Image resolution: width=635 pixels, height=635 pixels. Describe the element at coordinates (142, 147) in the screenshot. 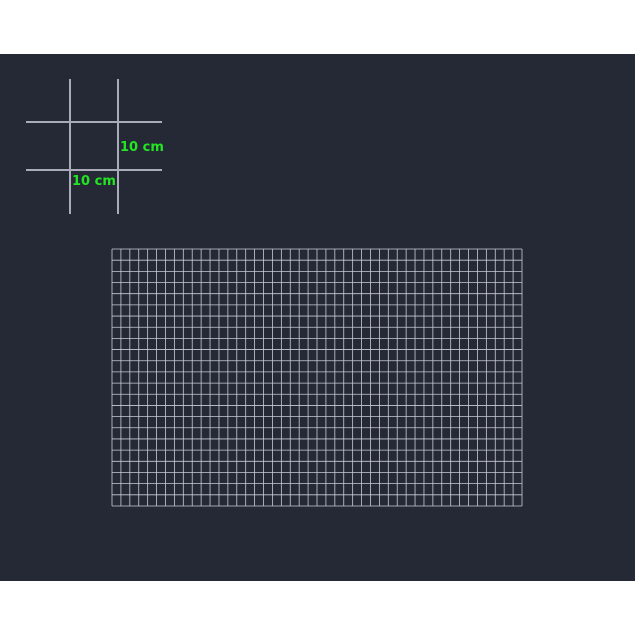

I see `vertical-spacing-label: 10 cm` at that location.